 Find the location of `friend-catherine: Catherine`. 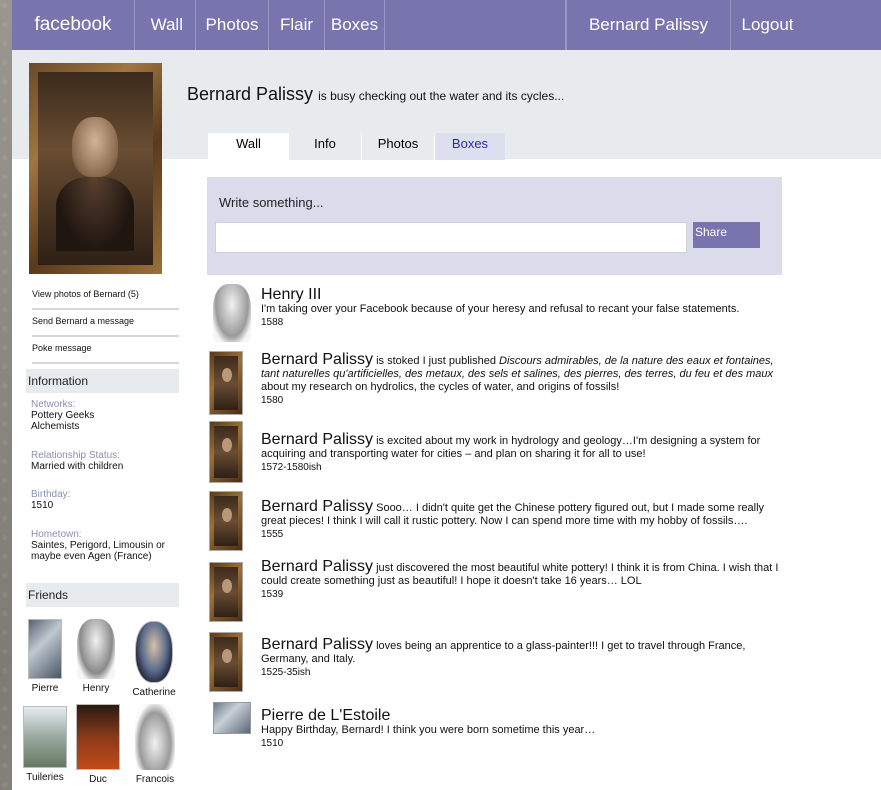

friend-catherine: Catherine is located at coordinates (154, 659).